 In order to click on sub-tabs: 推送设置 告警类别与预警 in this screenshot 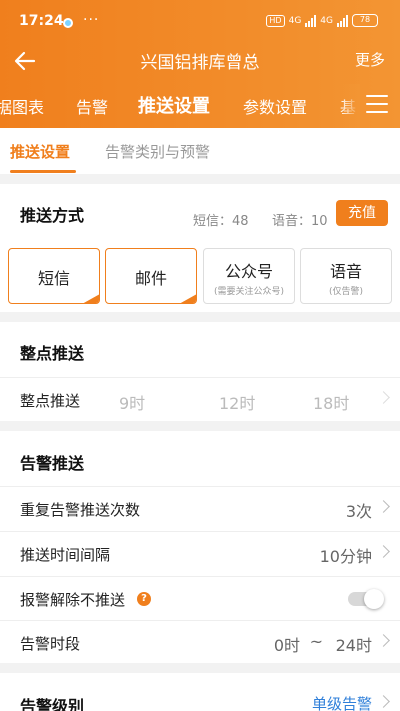, I will do `click(200, 151)`.